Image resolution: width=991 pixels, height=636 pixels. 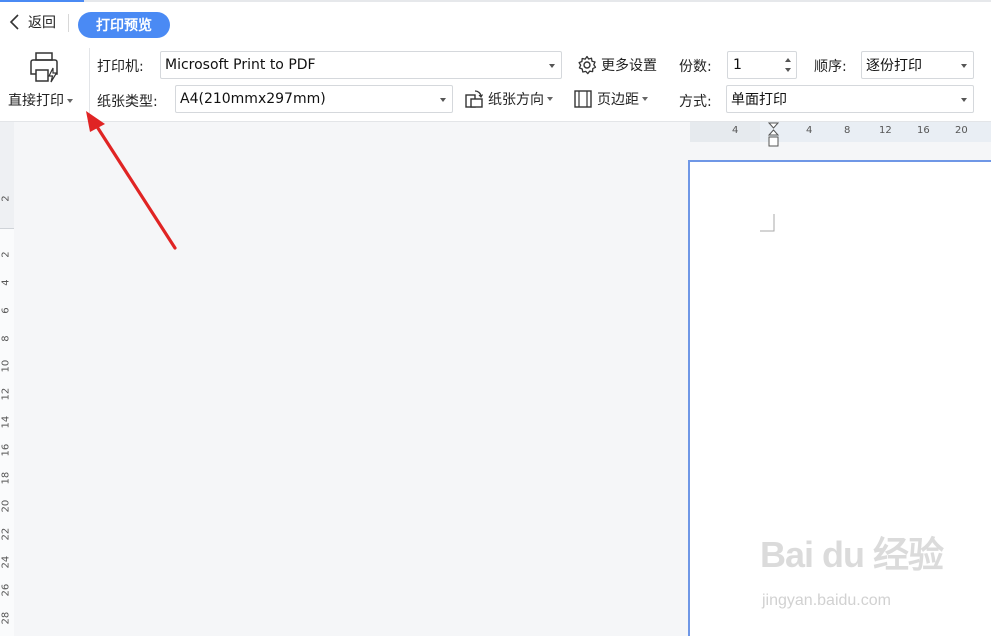 I want to click on printer-select: Microsoft Print to PDF, so click(x=361, y=65).